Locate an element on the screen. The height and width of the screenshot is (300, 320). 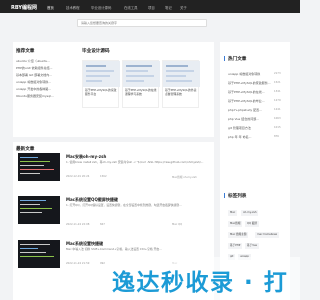
nav-item-notes: 笔记 is located at coordinates (168, 7).